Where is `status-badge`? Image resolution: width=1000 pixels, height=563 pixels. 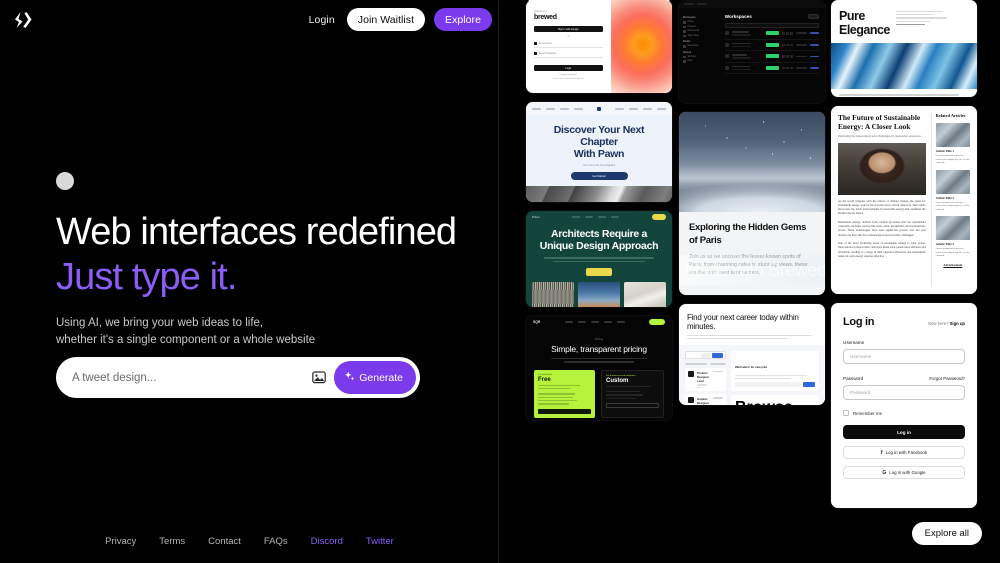
status-badge is located at coordinates (773, 56).